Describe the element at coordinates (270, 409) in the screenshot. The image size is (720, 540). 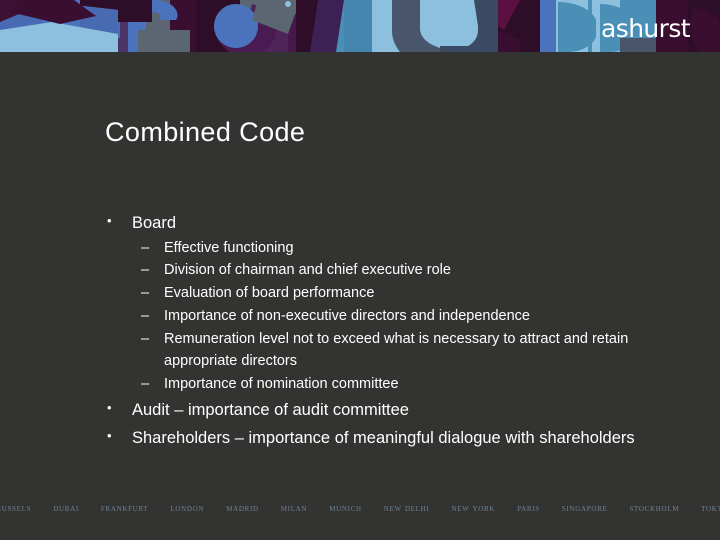
I see `list-item-label: Audit – importance of audit committee` at that location.